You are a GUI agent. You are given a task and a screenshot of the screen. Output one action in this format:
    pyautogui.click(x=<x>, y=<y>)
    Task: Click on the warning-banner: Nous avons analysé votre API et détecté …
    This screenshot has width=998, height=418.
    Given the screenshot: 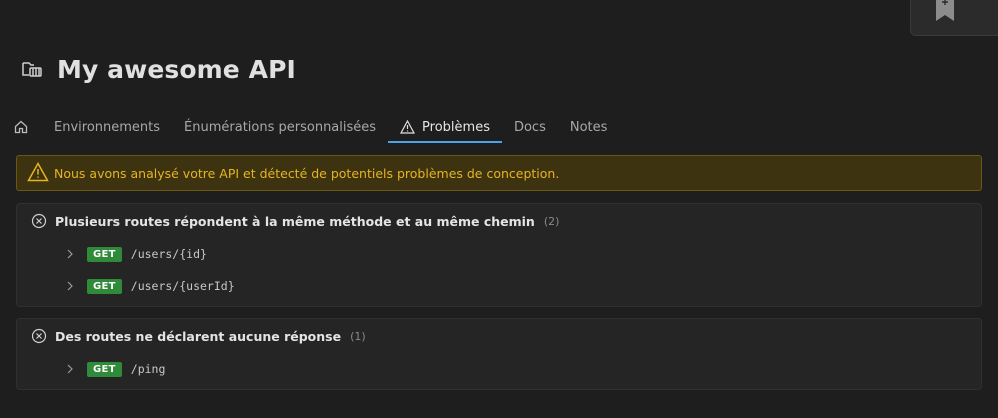 What is the action you would take?
    pyautogui.click(x=499, y=173)
    